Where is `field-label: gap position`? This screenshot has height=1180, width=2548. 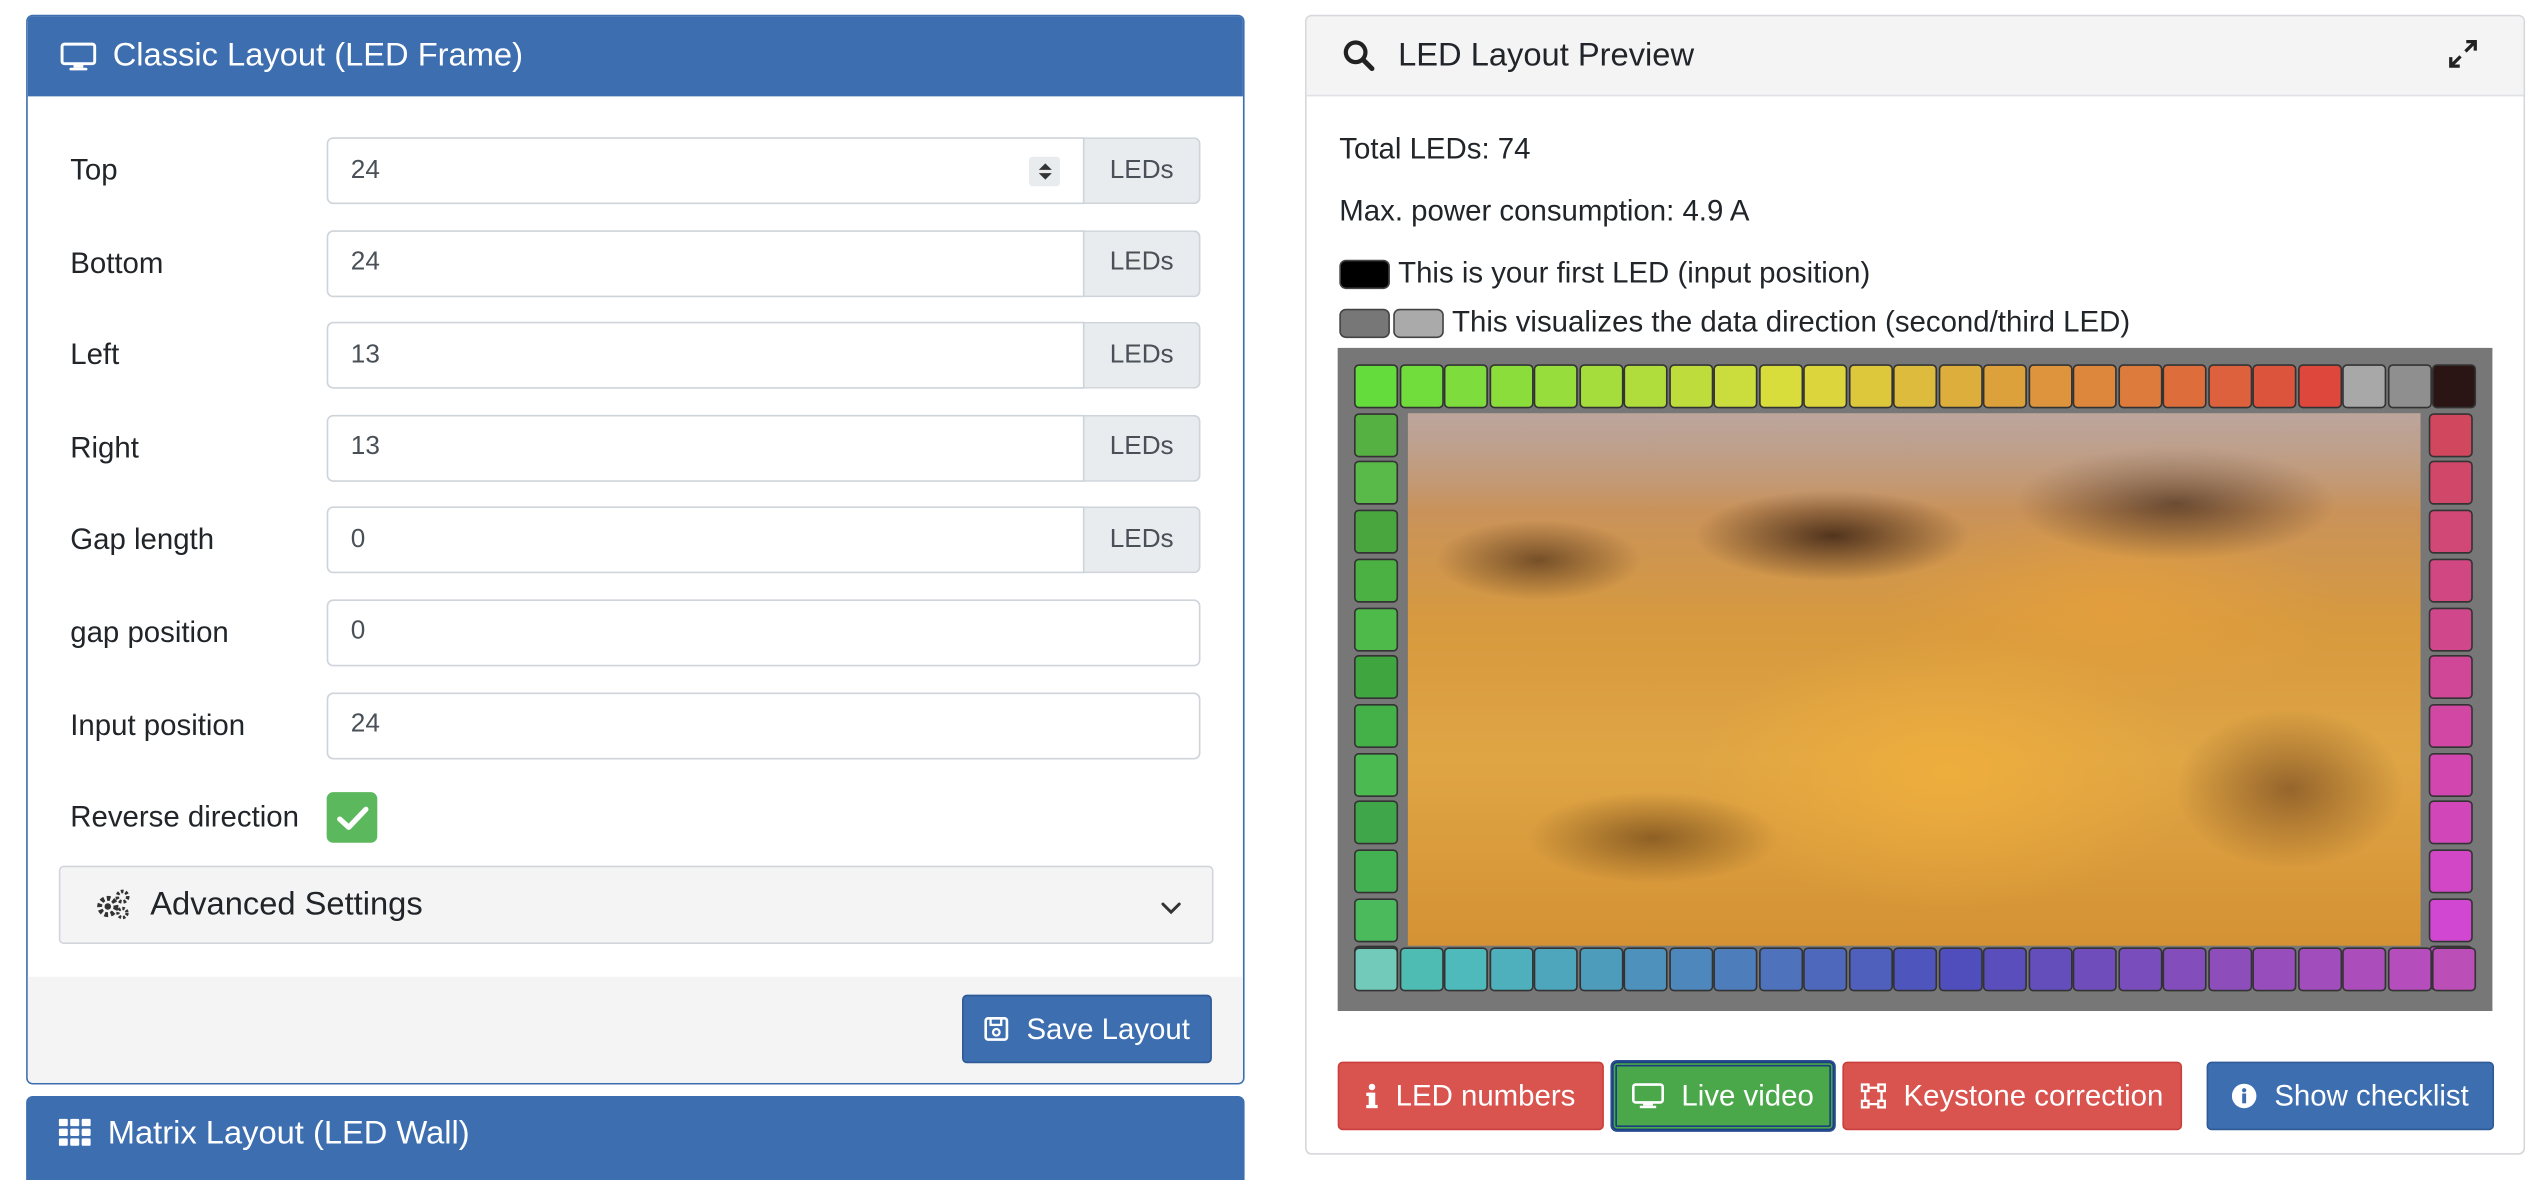 field-label: gap position is located at coordinates (149, 632).